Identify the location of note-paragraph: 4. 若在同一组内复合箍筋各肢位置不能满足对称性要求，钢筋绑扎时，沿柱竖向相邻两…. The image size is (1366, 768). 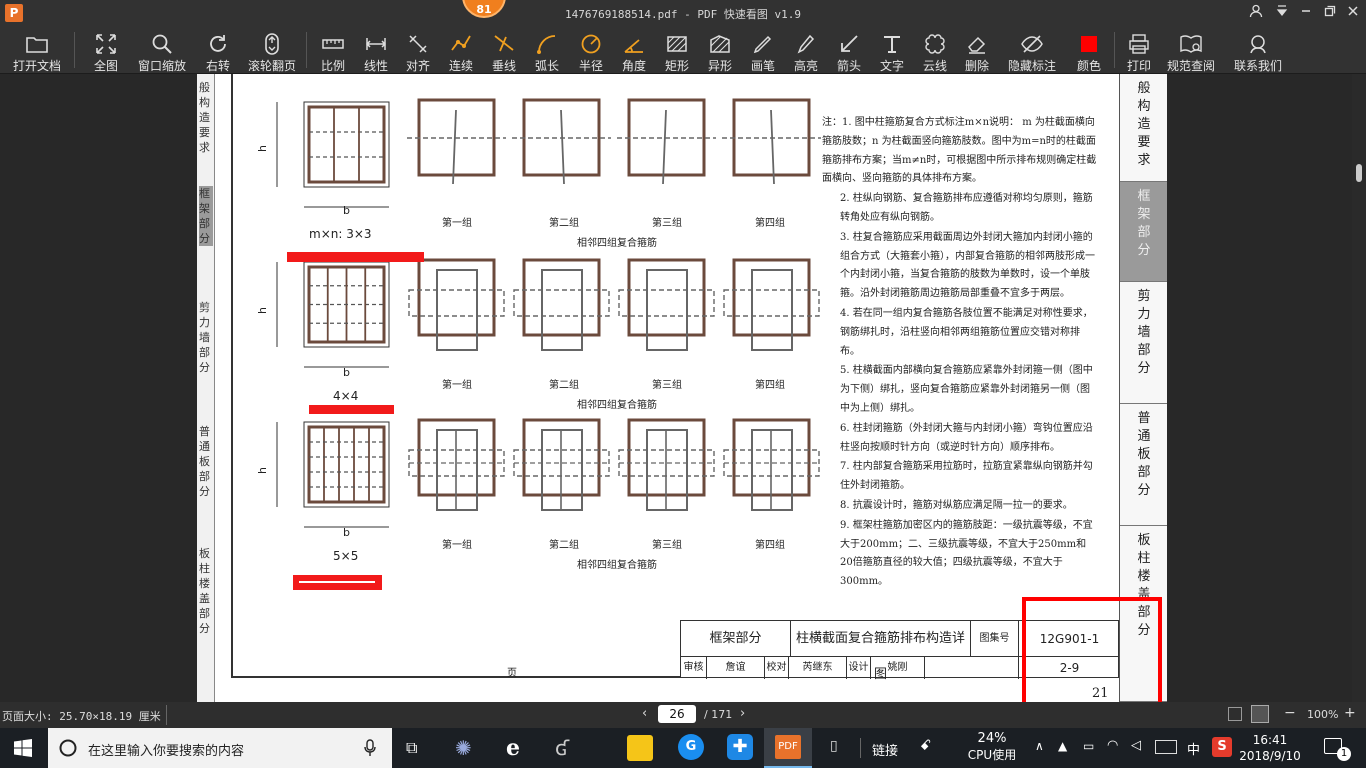
(966, 332).